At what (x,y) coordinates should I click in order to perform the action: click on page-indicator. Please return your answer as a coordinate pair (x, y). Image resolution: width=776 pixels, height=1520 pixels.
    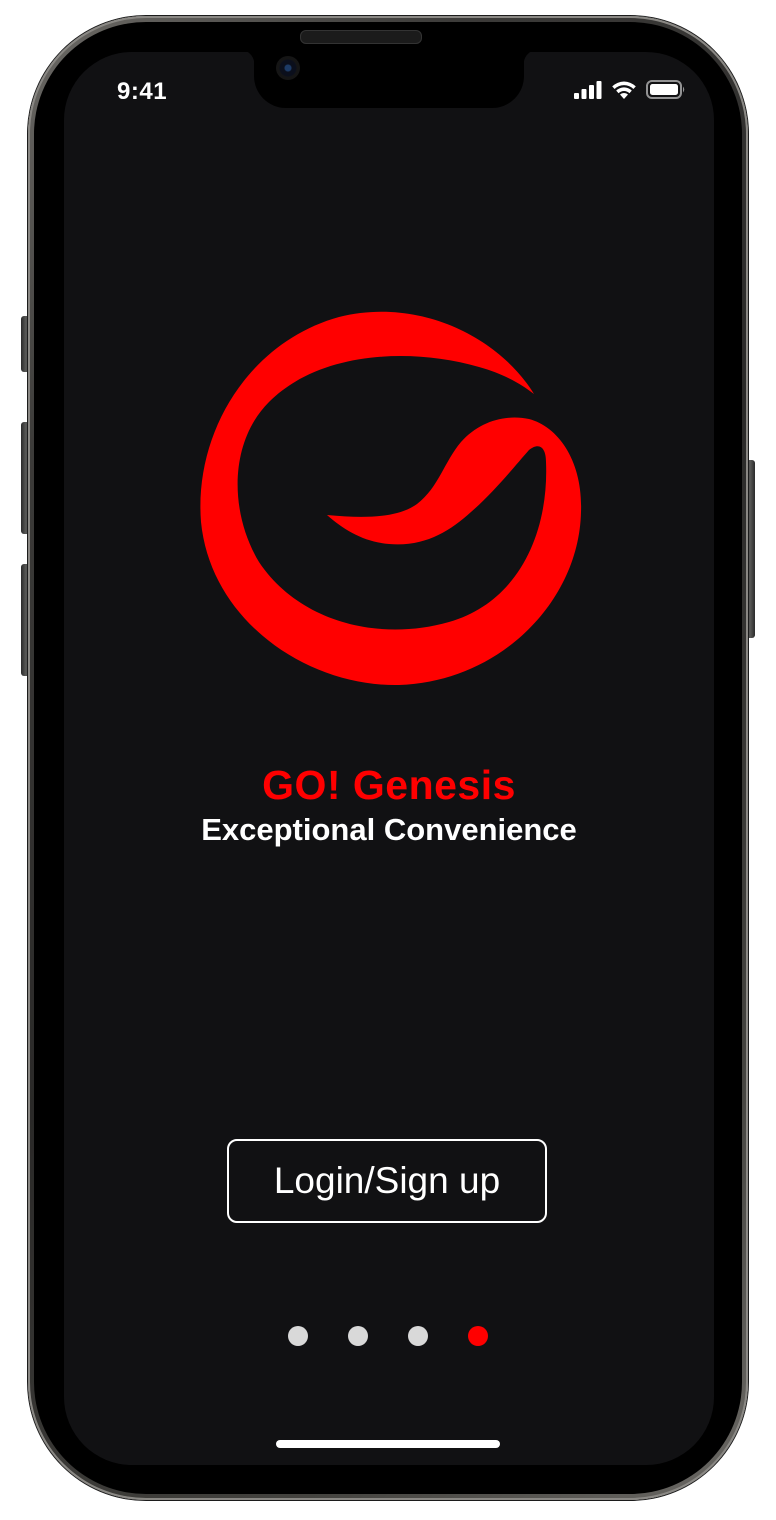
    Looking at the image, I should click on (388, 1336).